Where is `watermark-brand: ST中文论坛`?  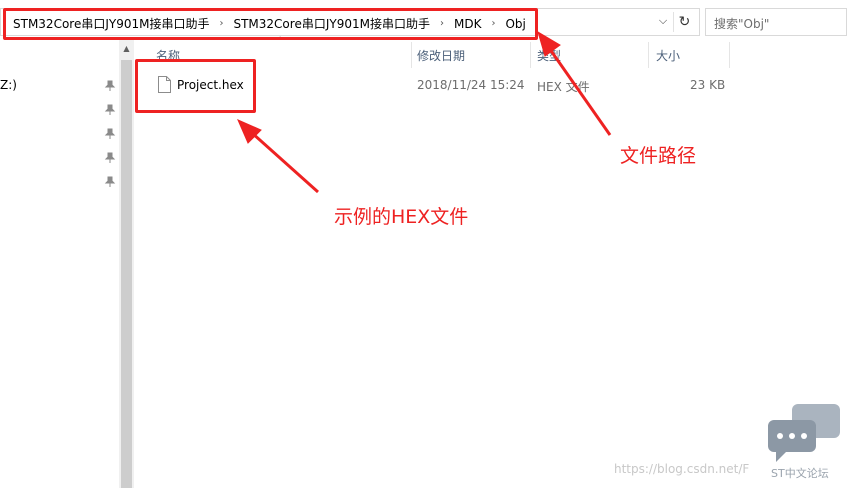
watermark-brand: ST中文论坛 is located at coordinates (800, 473).